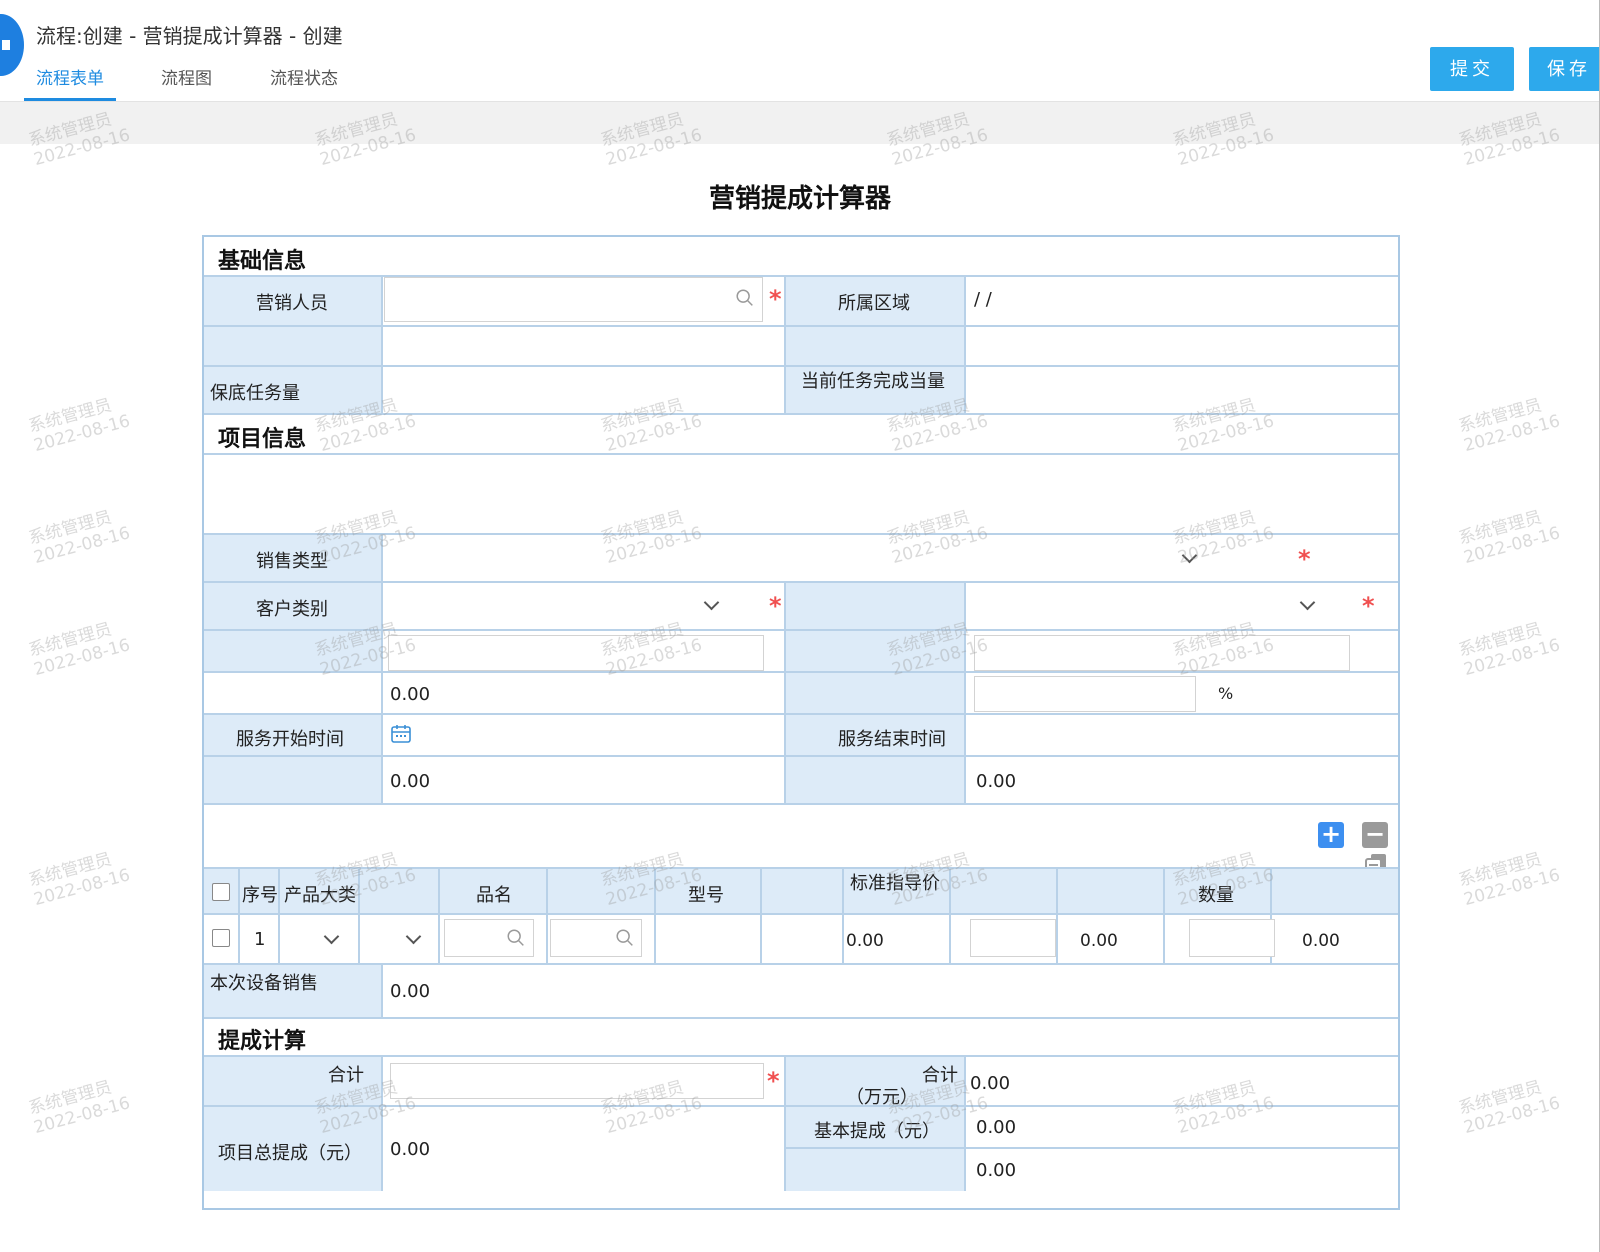 This screenshot has width=1600, height=1252. I want to click on customer-type-dropdown-chevron, so click(711, 602).